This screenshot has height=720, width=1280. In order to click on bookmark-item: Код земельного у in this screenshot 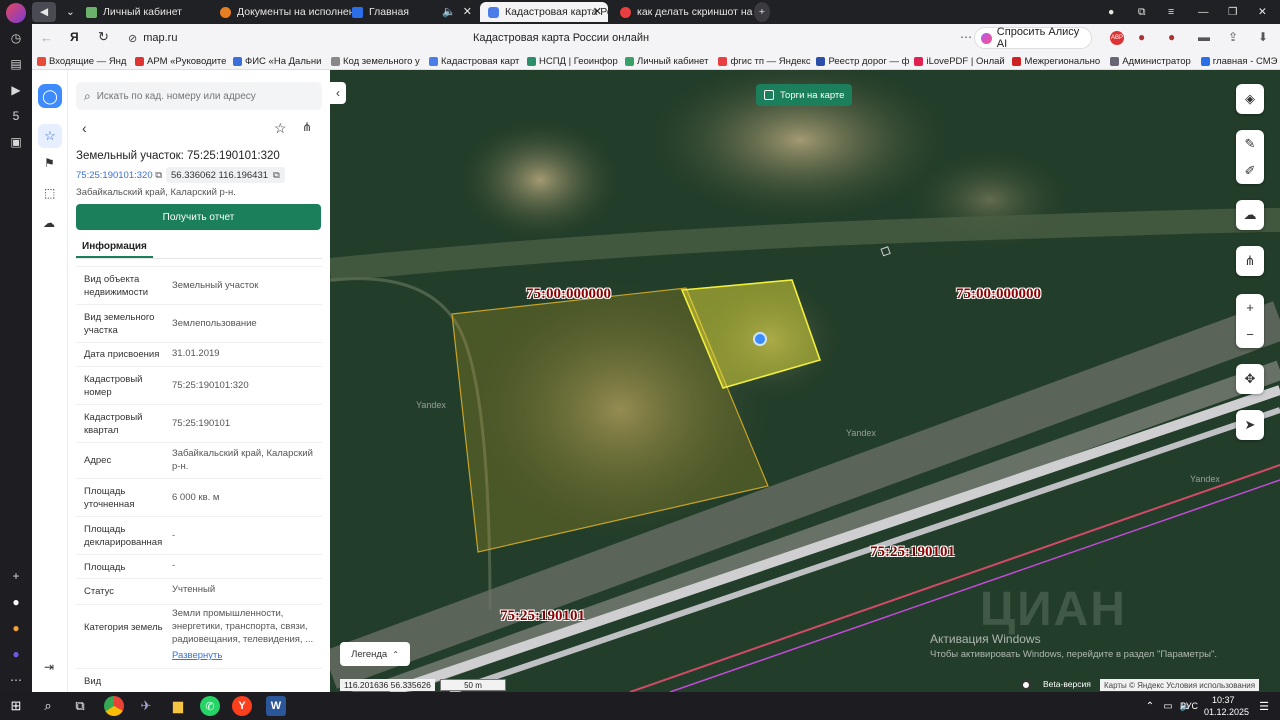, I will do `click(375, 60)`.